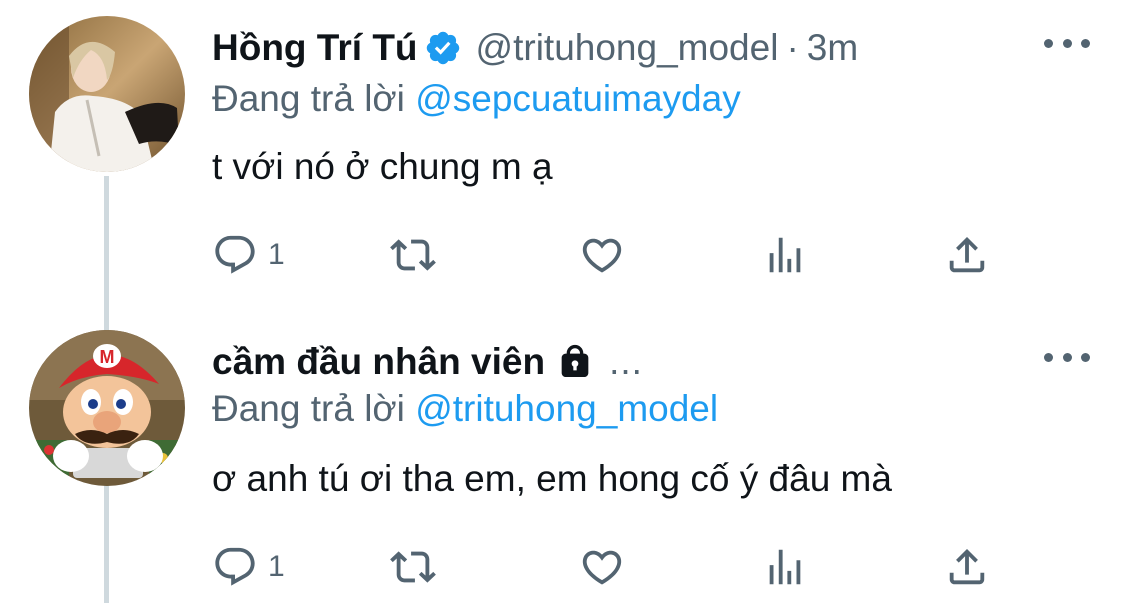 The height and width of the screenshot is (603, 1125). Describe the element at coordinates (107, 357) in the screenshot. I see `svg-text: M` at that location.